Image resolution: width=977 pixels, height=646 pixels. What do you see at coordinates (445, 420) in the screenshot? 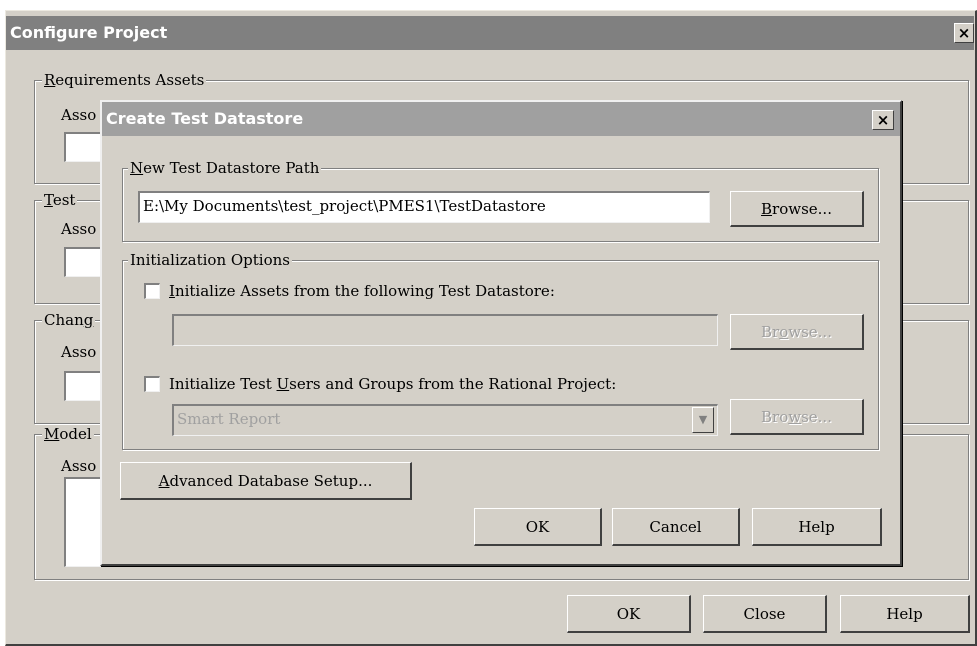
I see `rational-project-dropdown: Smart Report` at bounding box center [445, 420].